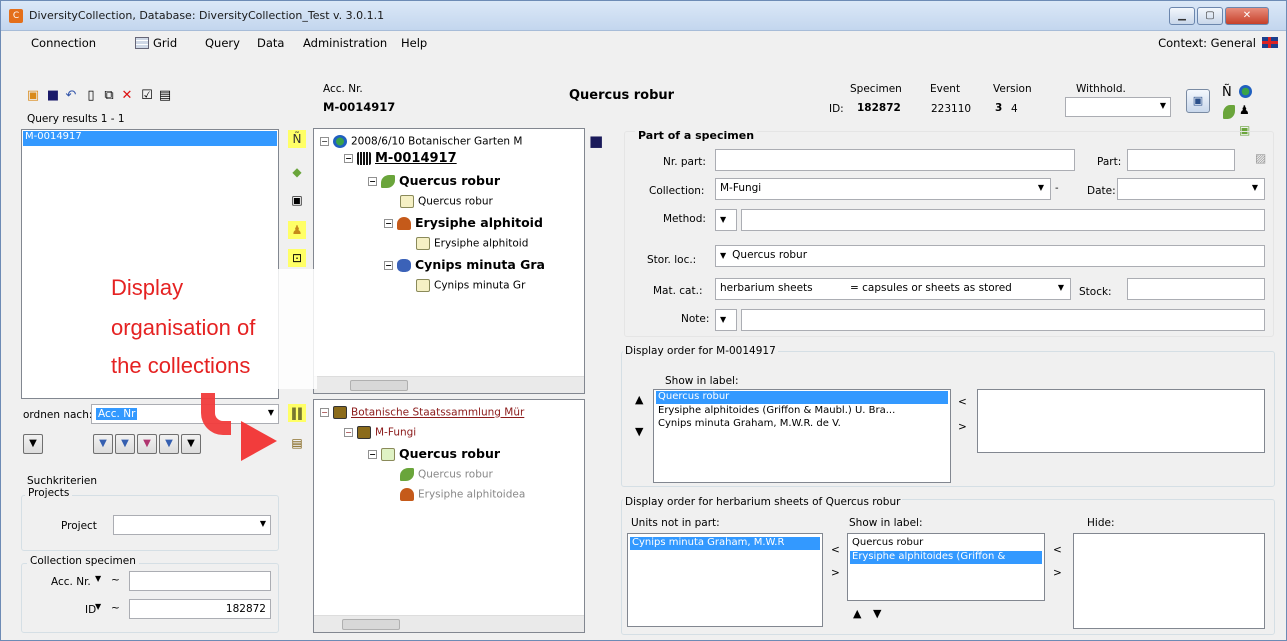  I want to click on language-flag-icon, so click(1270, 42).